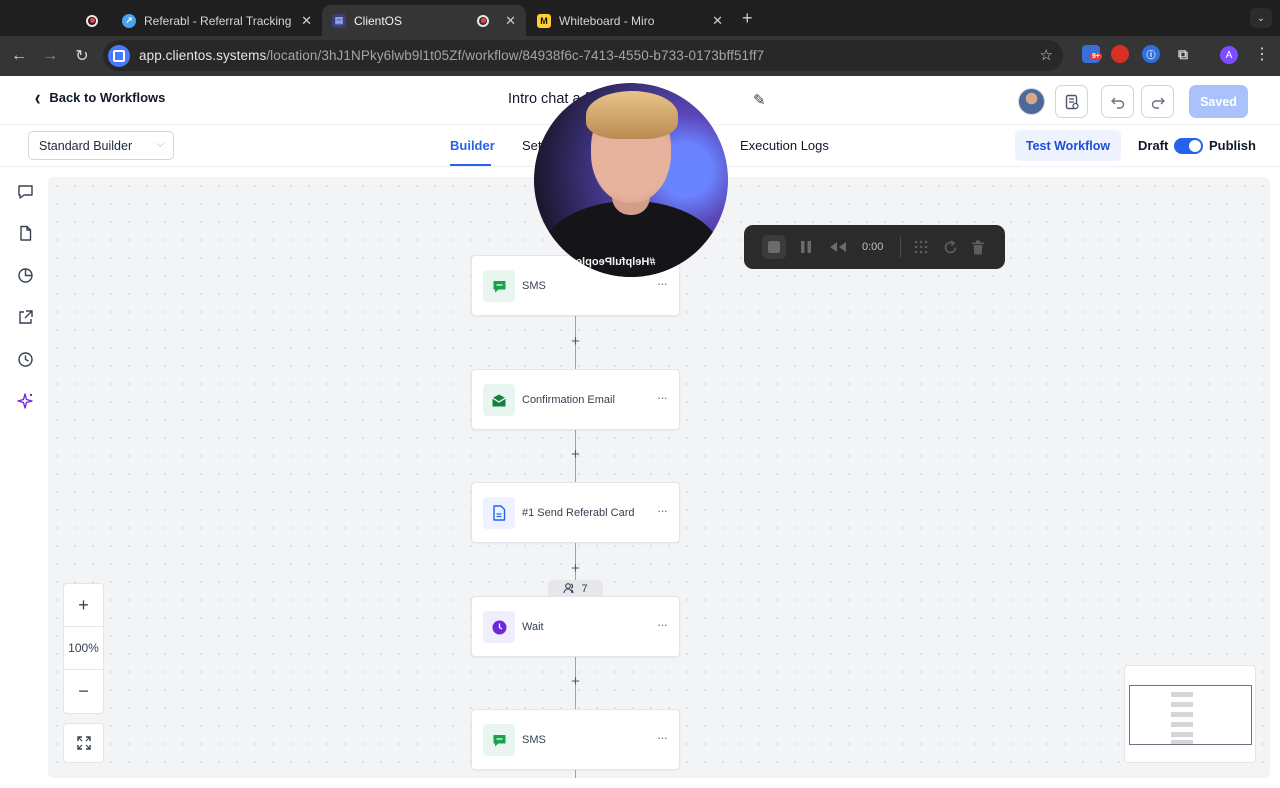 The image size is (1280, 788). Describe the element at coordinates (1153, 145) in the screenshot. I see `draft-label: Draft` at that location.